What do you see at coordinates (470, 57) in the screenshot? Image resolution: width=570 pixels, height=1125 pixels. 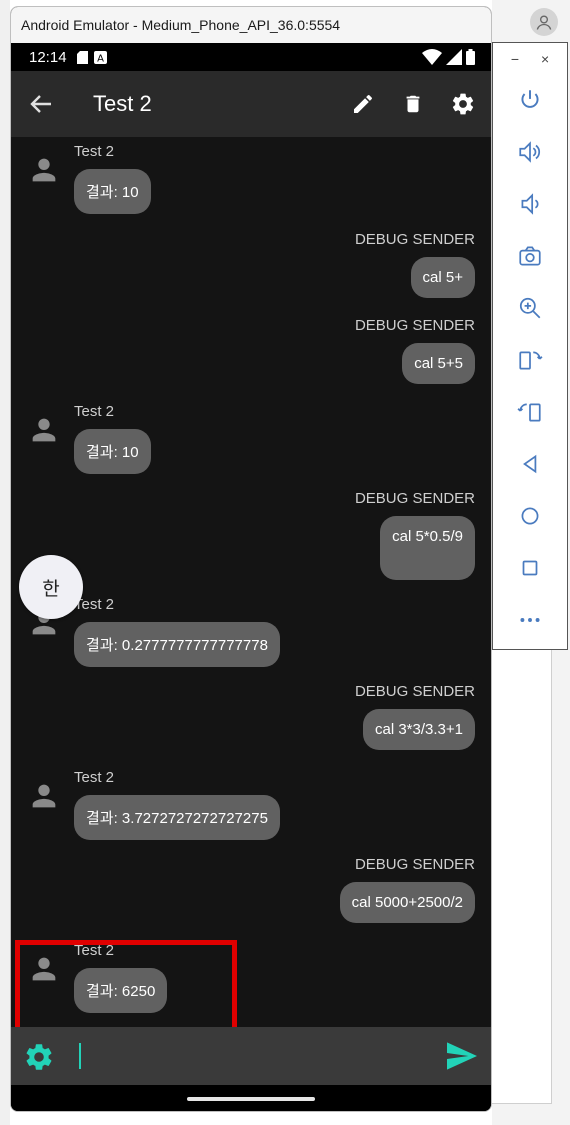 I see `battery-icon` at bounding box center [470, 57].